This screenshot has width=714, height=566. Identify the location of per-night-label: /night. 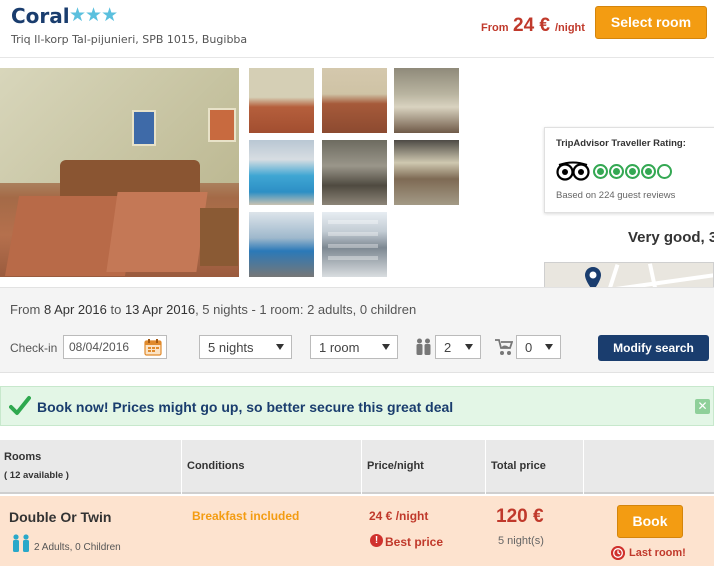
(570, 28).